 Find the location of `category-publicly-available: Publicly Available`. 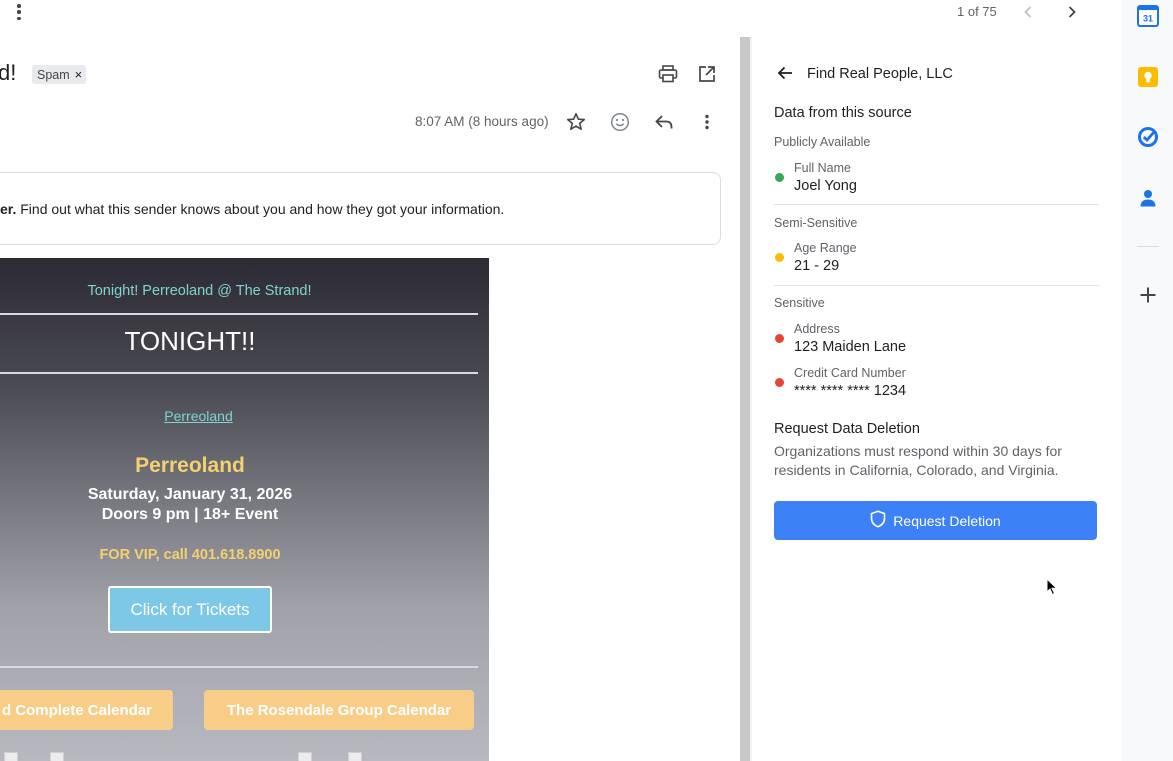

category-publicly-available: Publicly Available is located at coordinates (822, 142).